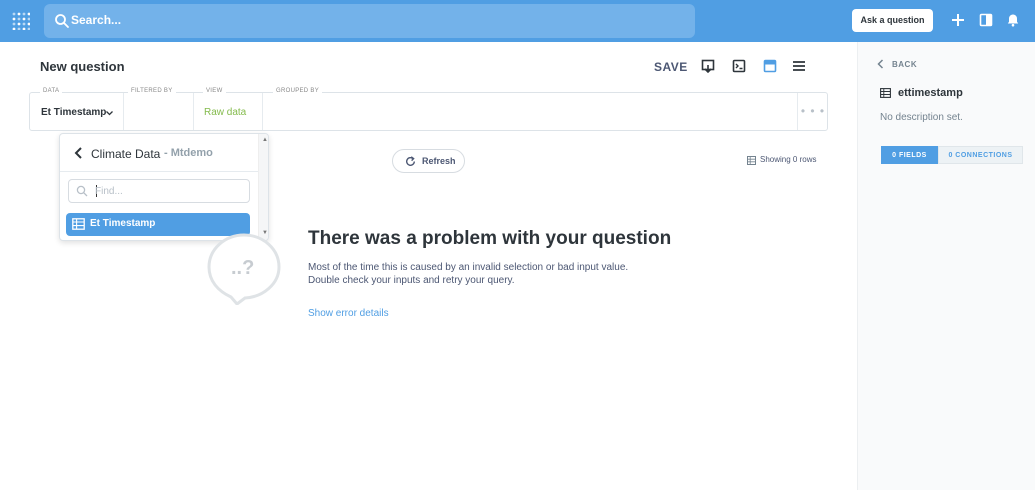  I want to click on table-description: No description set., so click(921, 117).